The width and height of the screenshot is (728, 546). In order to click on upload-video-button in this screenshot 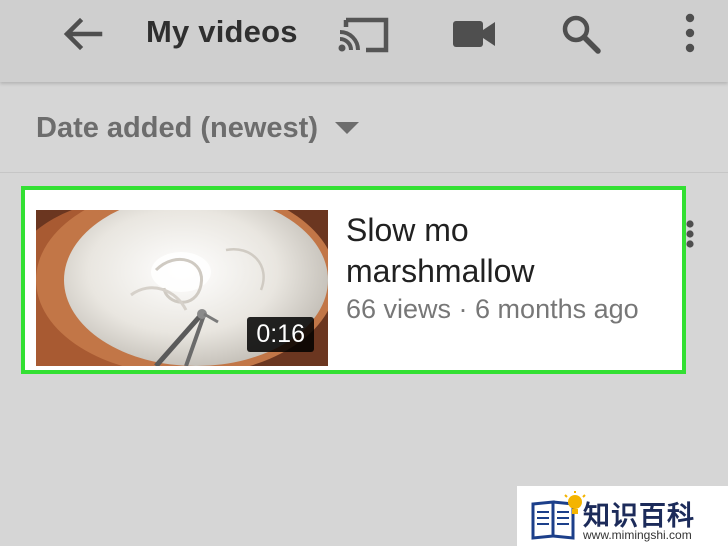, I will do `click(474, 34)`.